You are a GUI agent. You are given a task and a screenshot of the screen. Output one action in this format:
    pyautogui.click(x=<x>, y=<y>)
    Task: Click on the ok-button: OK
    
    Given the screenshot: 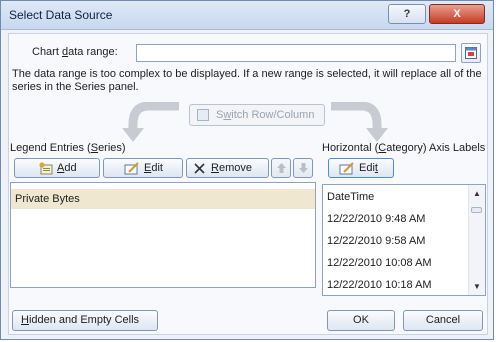 What is the action you would take?
    pyautogui.click(x=361, y=320)
    